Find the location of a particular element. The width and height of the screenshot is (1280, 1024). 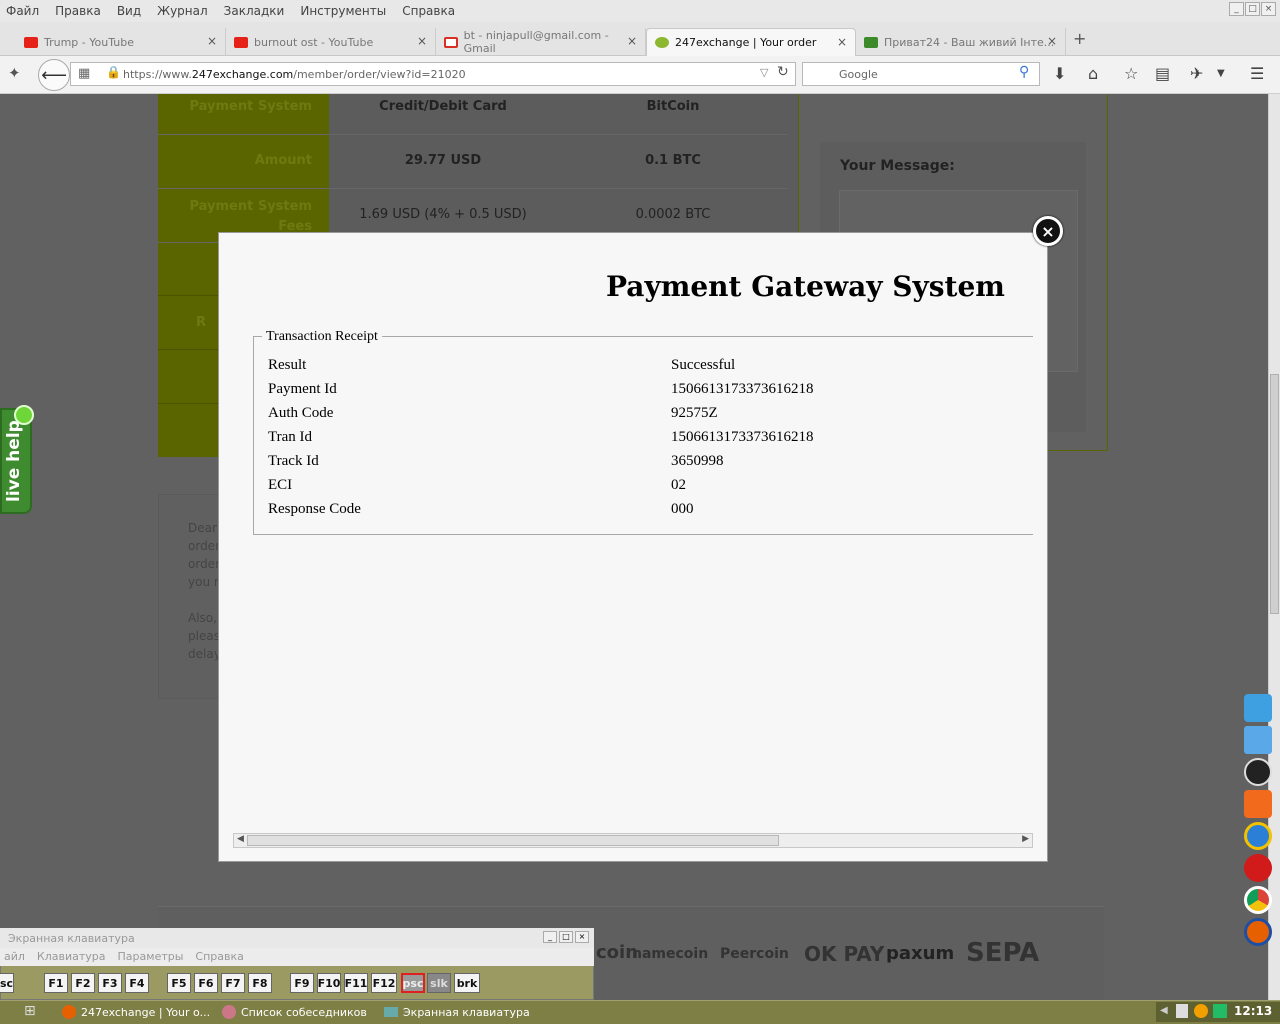

key-f4: F4 is located at coordinates (137, 983).